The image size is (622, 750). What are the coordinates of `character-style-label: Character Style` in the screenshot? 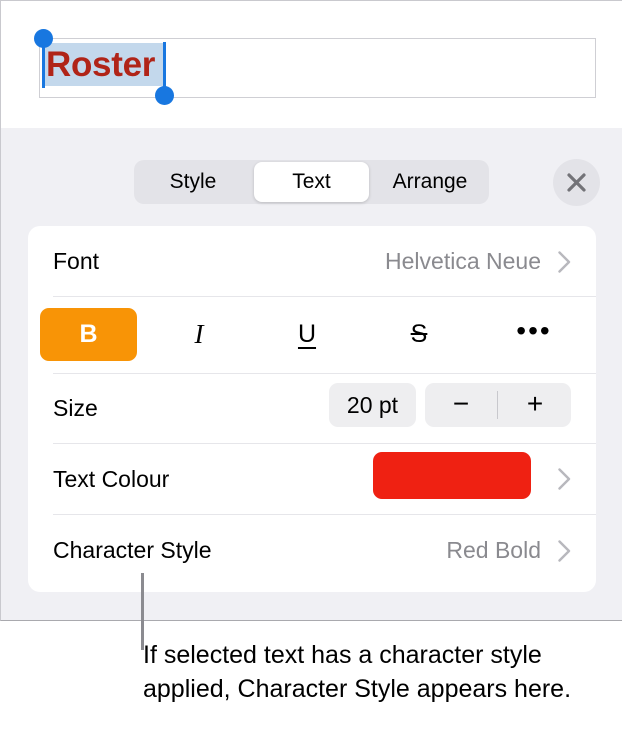 It's located at (132, 550).